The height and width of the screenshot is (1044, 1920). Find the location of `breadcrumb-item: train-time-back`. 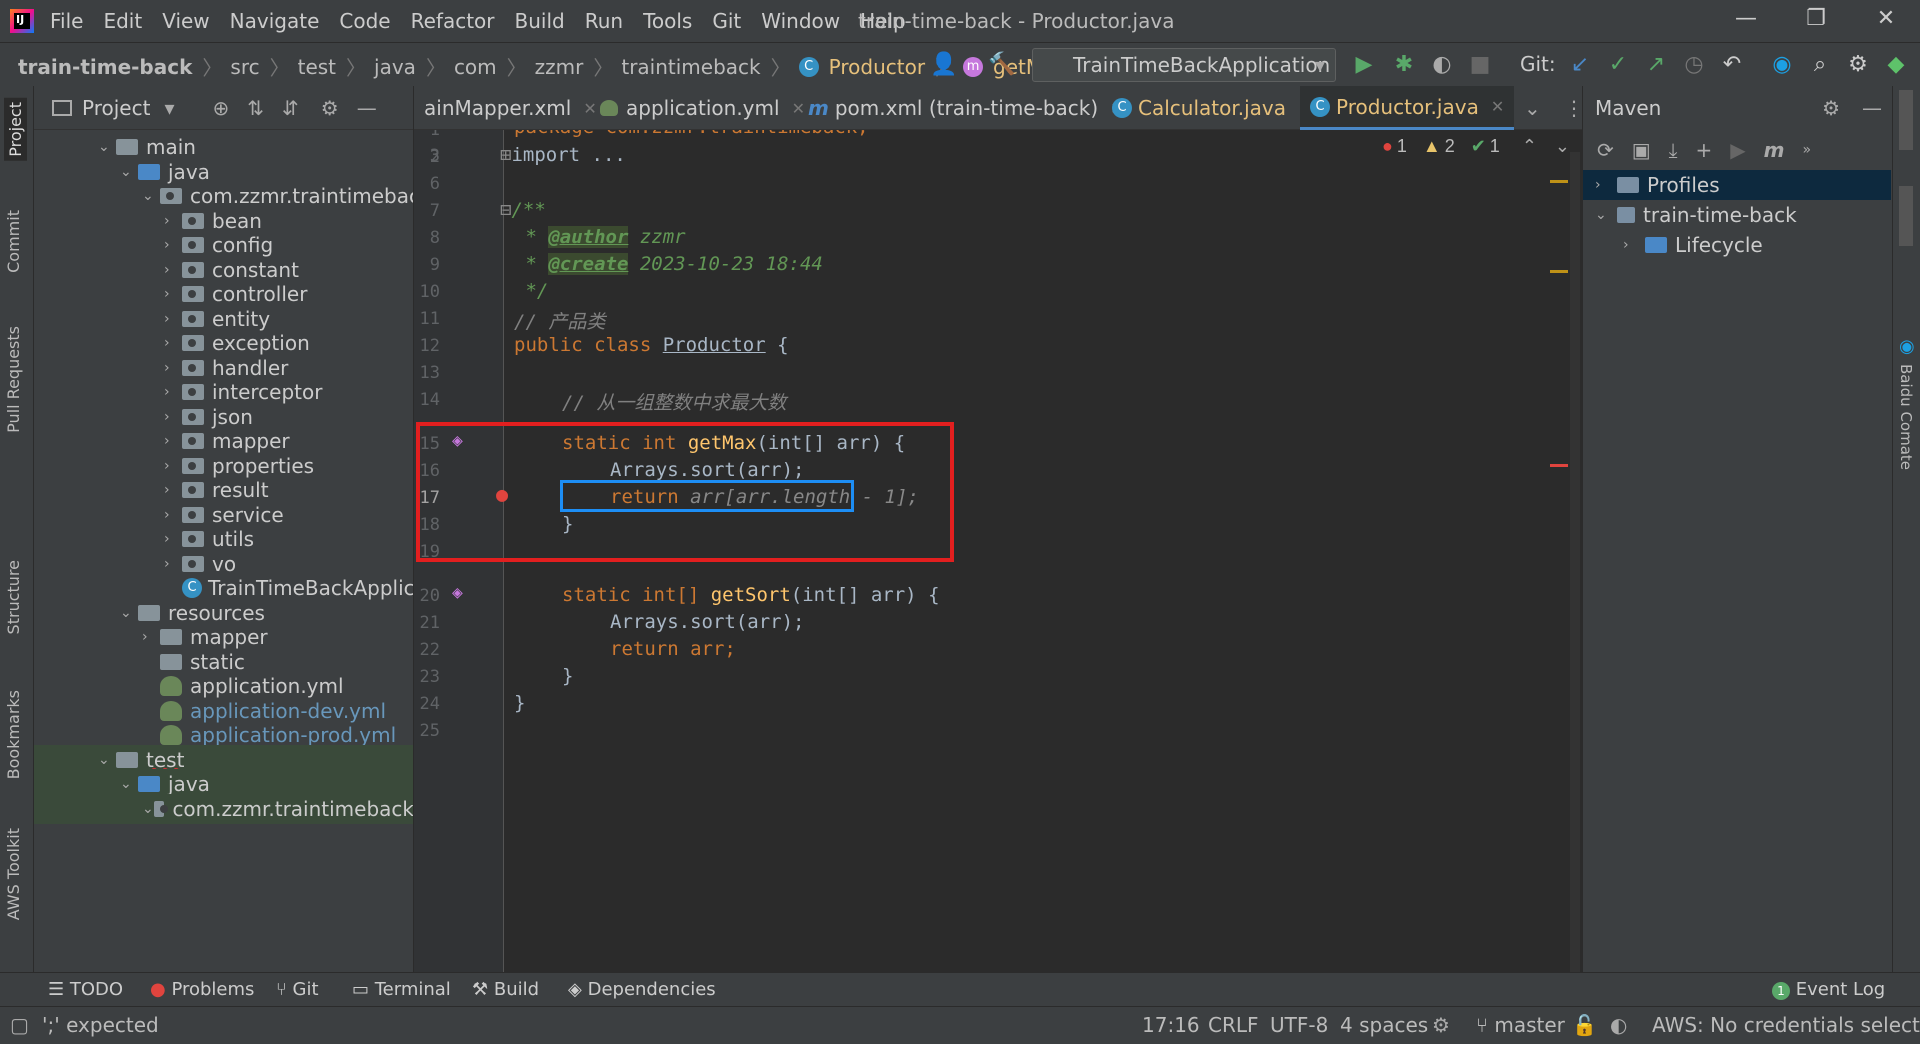

breadcrumb-item: train-time-back is located at coordinates (105, 67).